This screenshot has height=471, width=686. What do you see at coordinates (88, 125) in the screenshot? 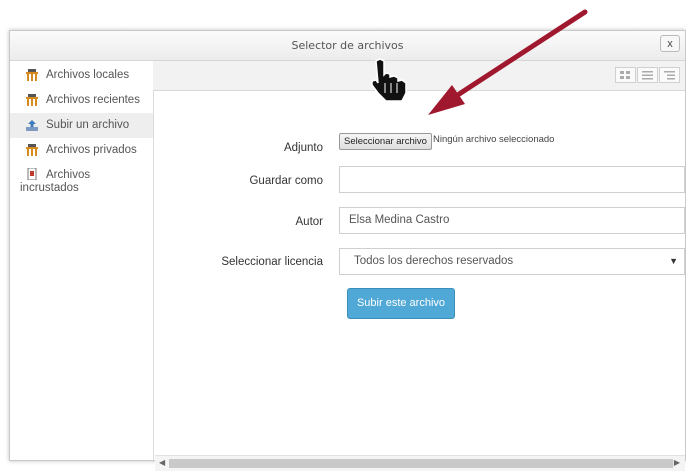
I see `sidebar-item-label: Subir un archivo` at bounding box center [88, 125].